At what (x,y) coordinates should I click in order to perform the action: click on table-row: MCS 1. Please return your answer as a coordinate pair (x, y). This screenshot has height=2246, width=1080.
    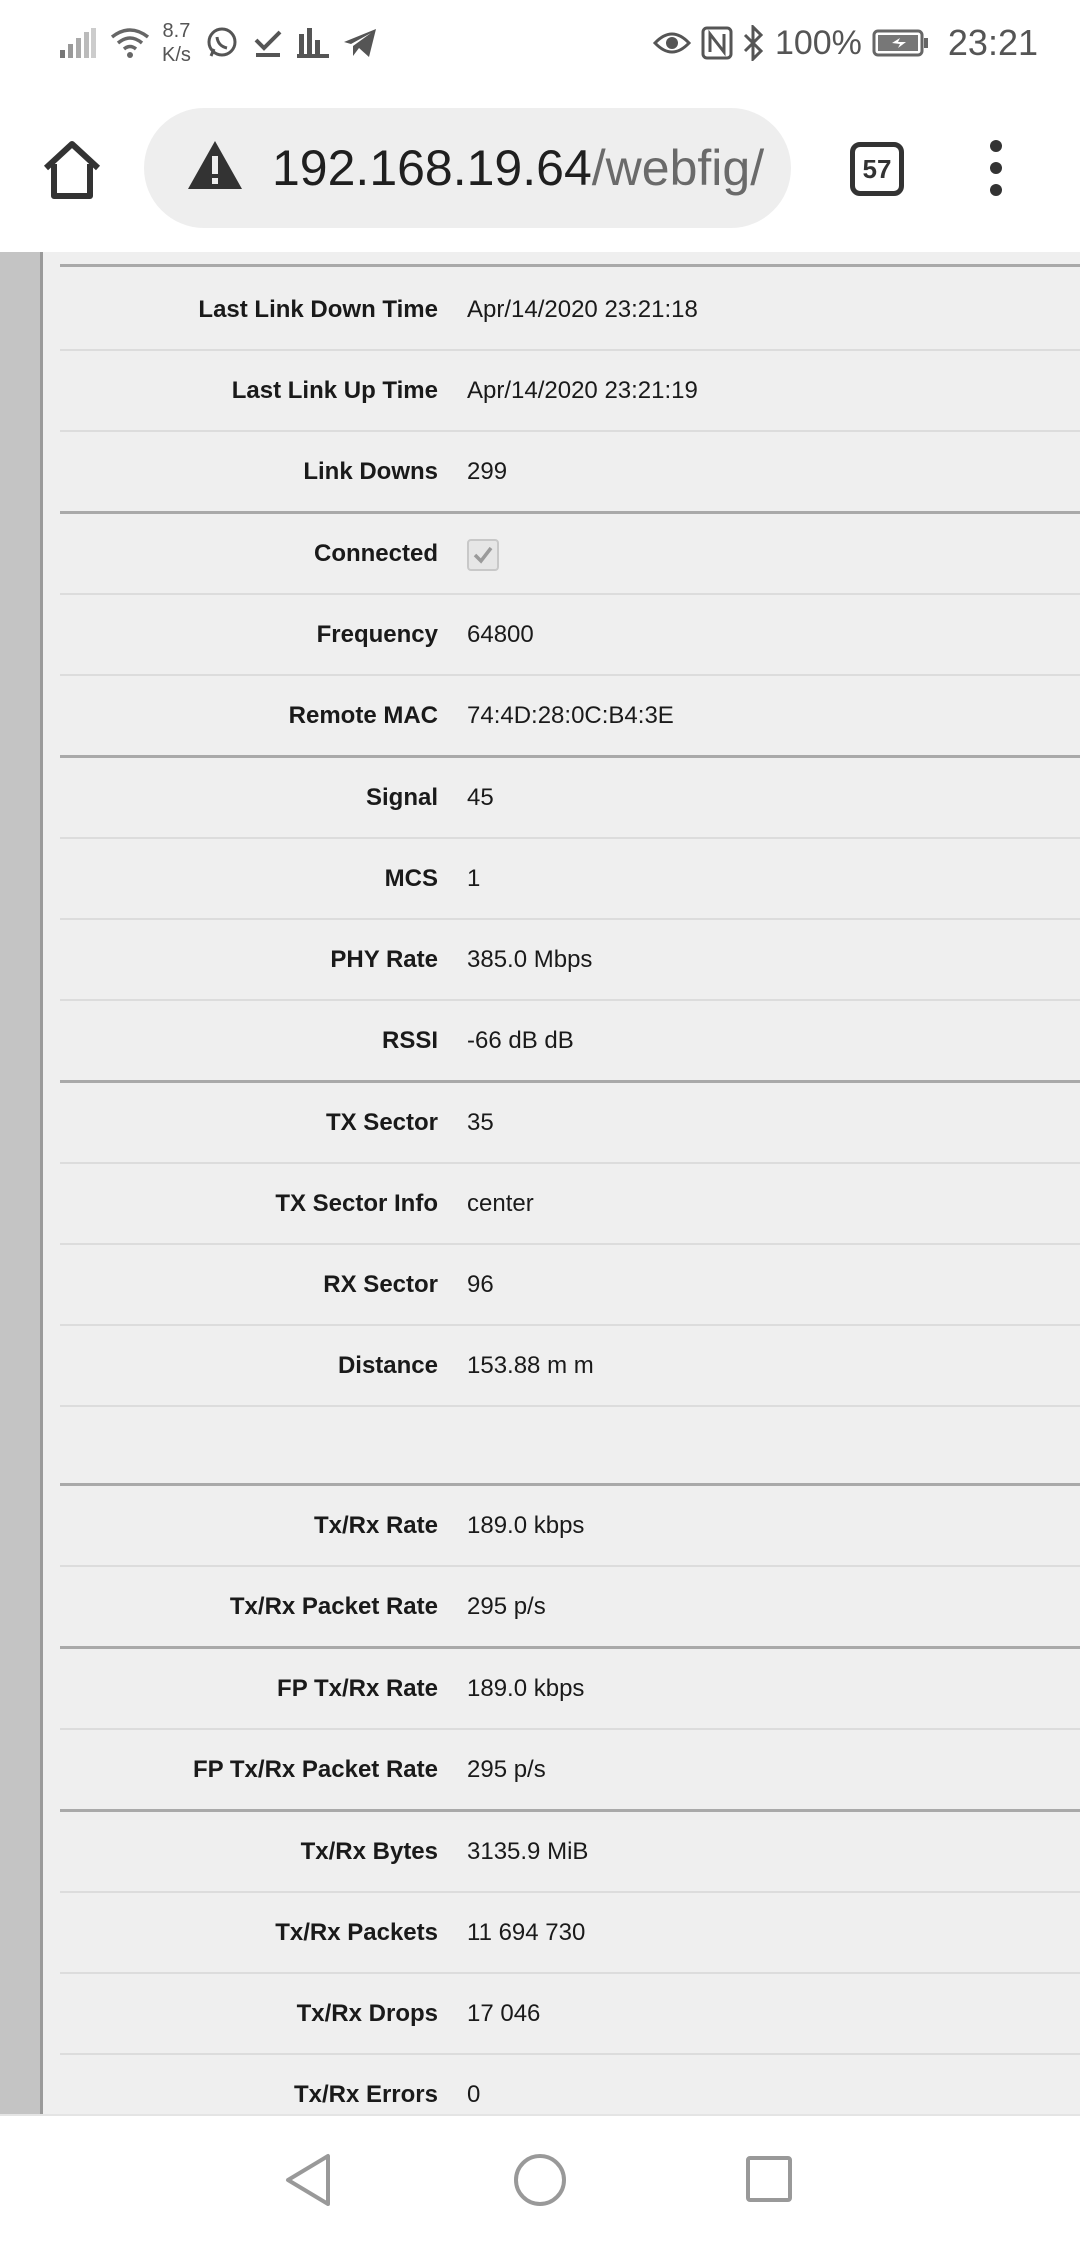
    Looking at the image, I should click on (570, 879).